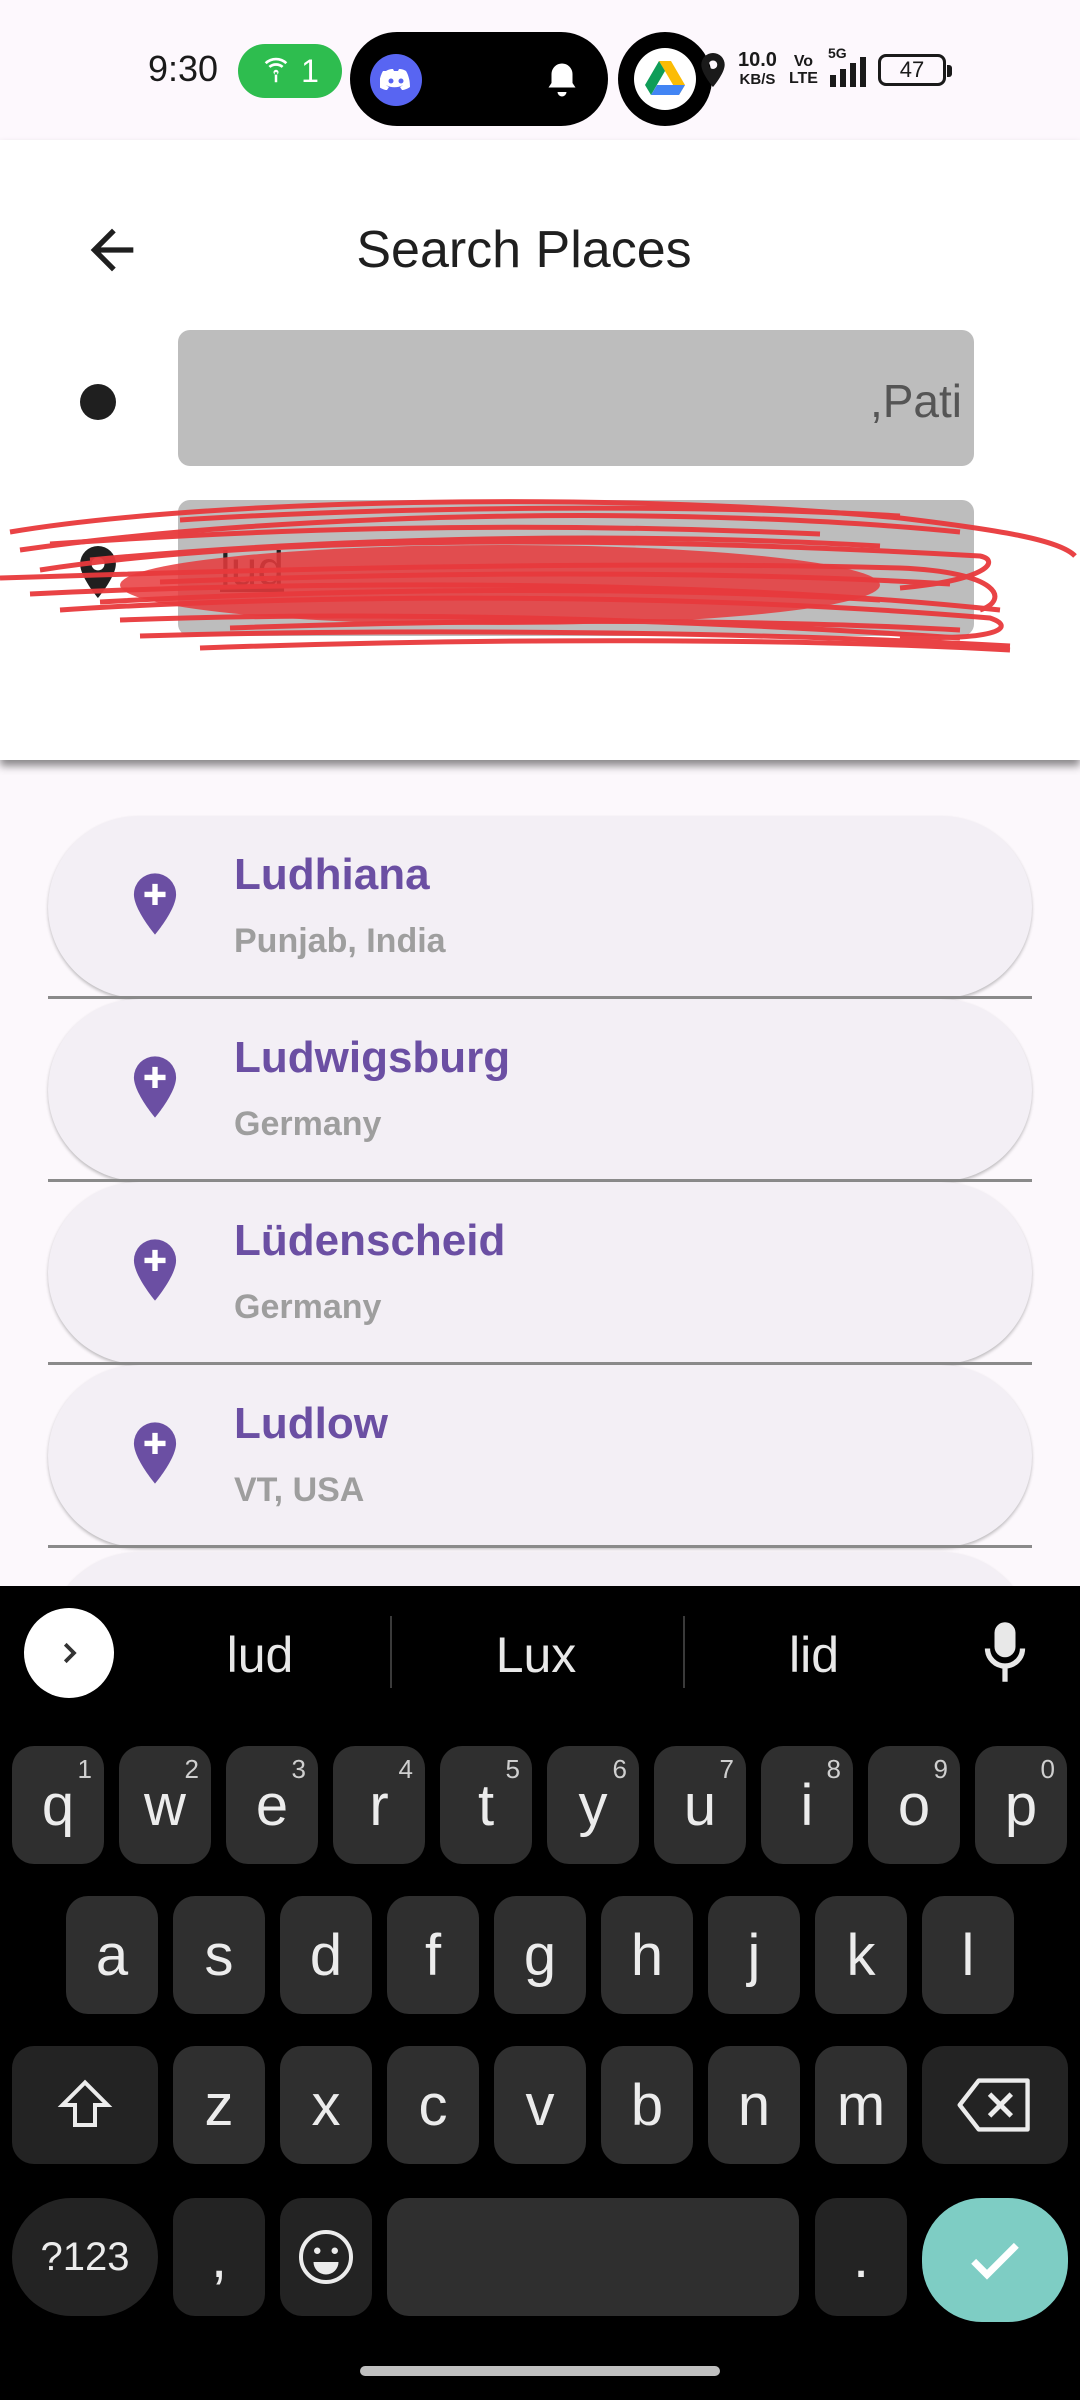 This screenshot has height=2400, width=1080. Describe the element at coordinates (861, 2105) in the screenshot. I see `key-m: m` at that location.